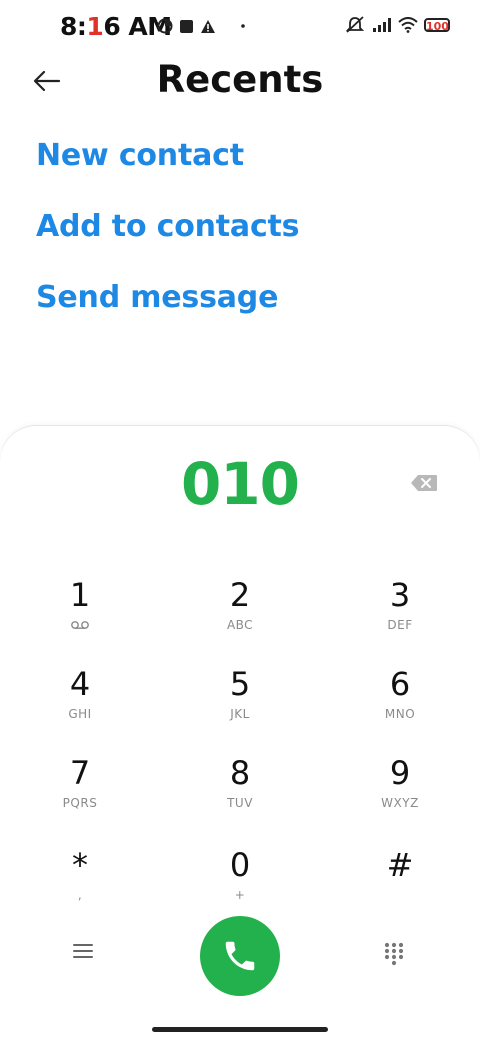  I want to click on send-message-link: Send message, so click(157, 297).